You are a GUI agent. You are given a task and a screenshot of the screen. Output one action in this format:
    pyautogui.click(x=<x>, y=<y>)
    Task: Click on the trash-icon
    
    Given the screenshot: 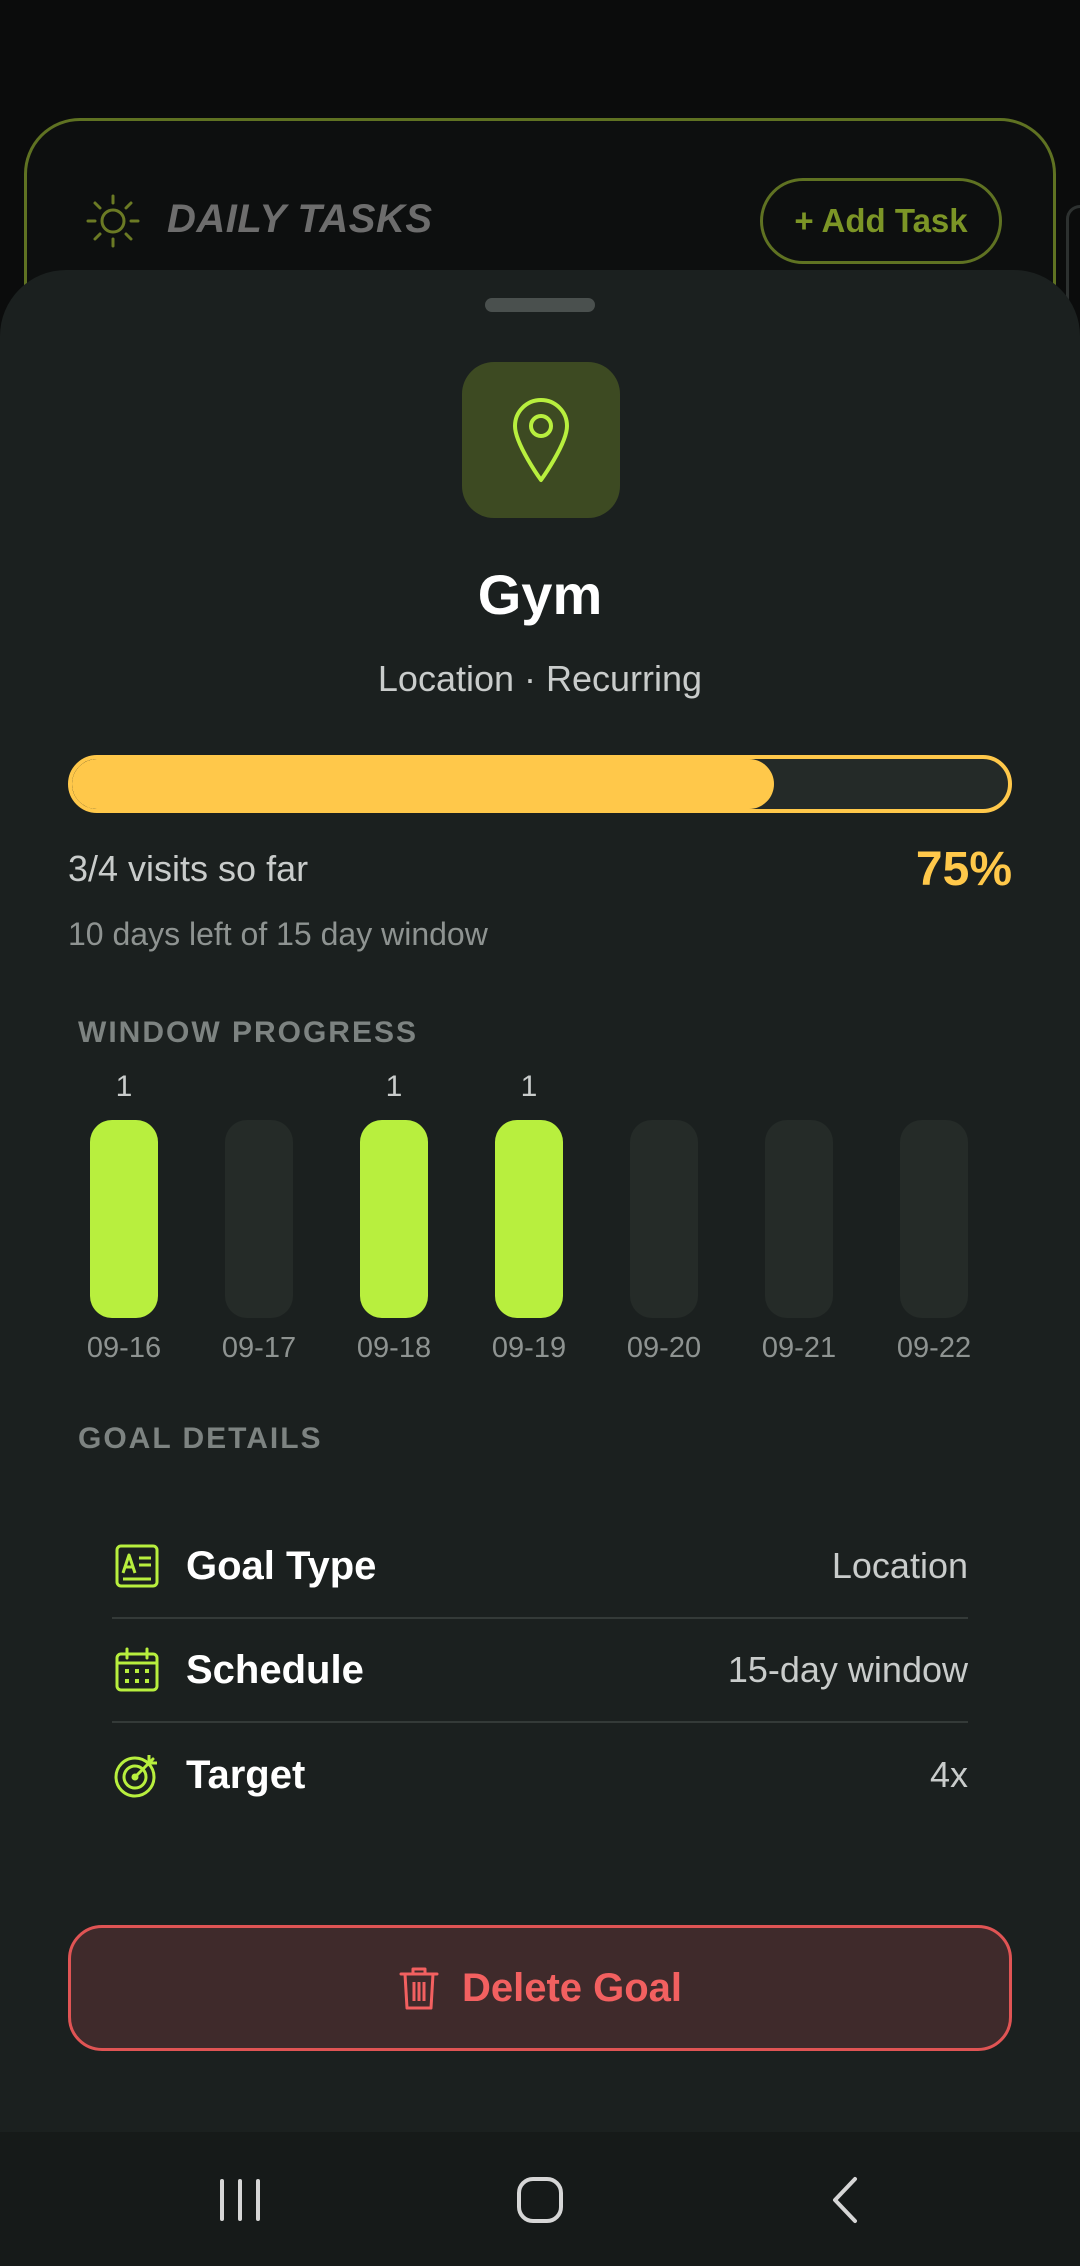 What is the action you would take?
    pyautogui.click(x=419, y=1988)
    